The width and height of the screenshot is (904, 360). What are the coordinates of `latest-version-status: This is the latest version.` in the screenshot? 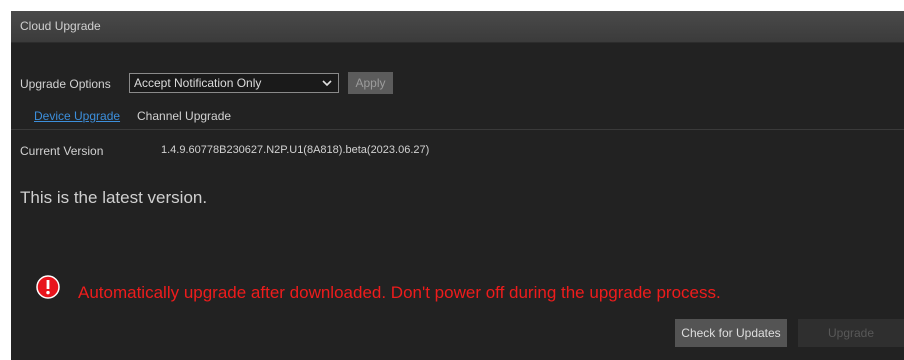 It's located at (114, 197).